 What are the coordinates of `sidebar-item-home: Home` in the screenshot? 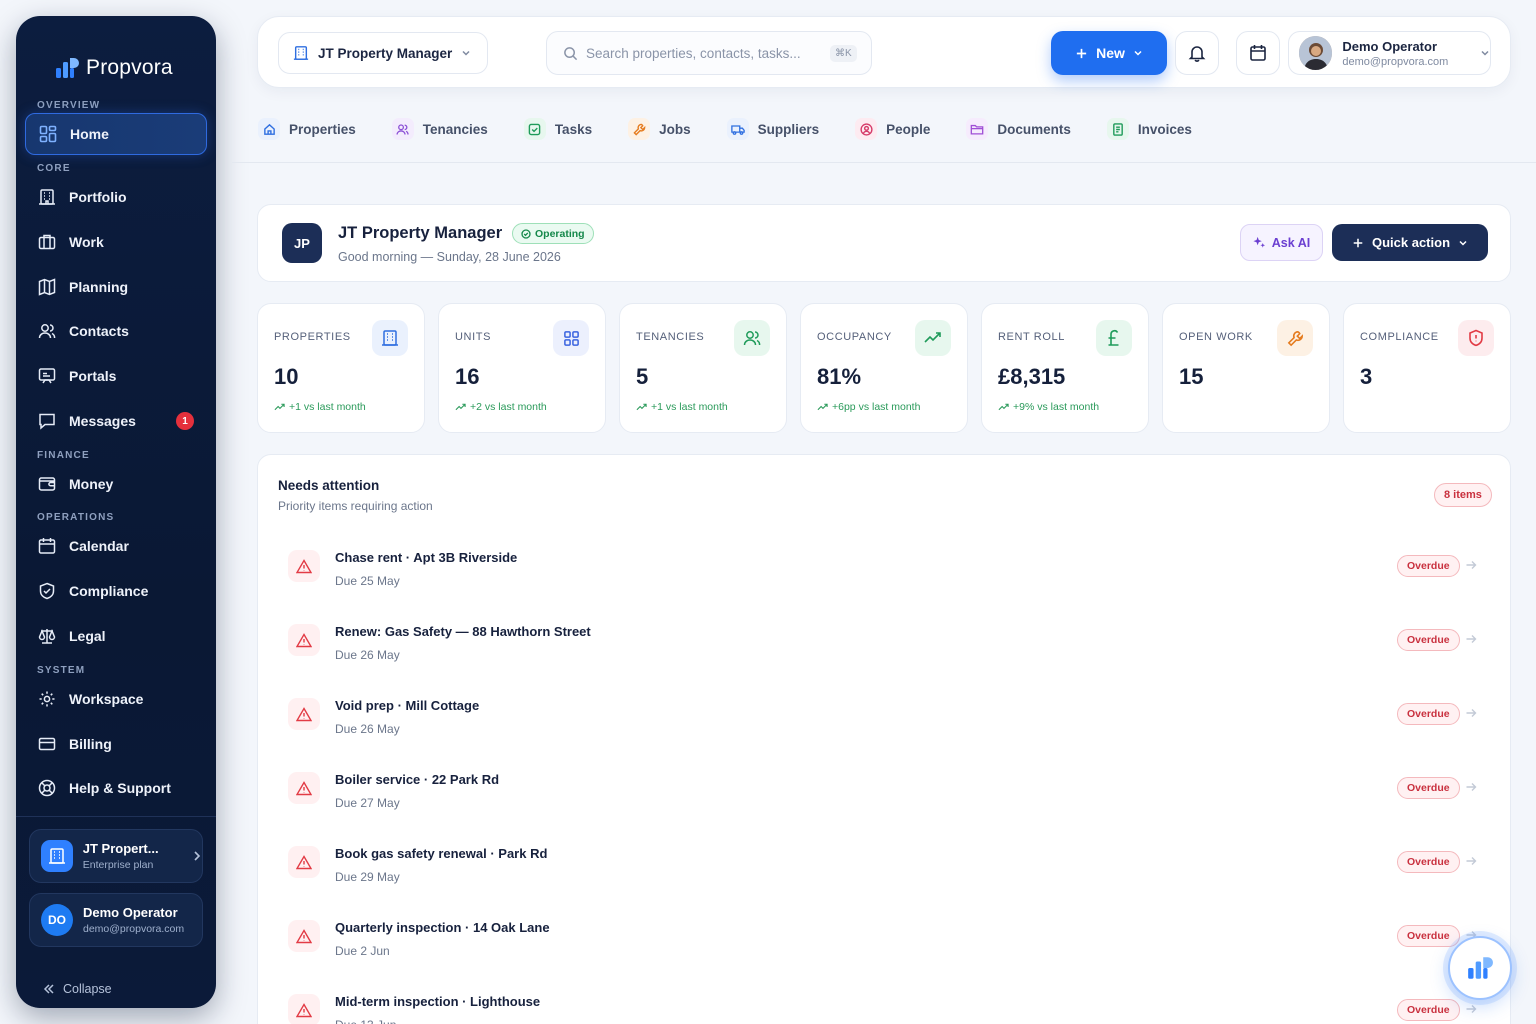 It's located at (116, 134).